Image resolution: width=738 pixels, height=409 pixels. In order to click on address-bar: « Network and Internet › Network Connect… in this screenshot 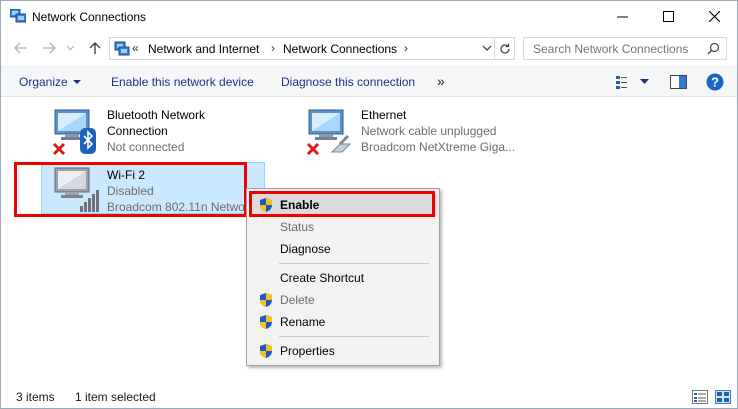, I will do `click(302, 48)`.